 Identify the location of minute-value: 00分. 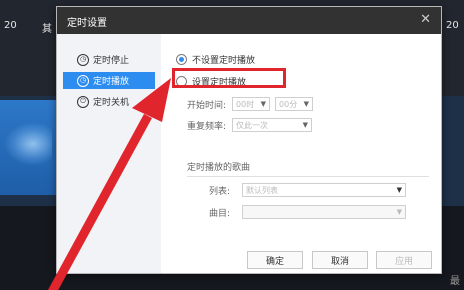
(288, 104).